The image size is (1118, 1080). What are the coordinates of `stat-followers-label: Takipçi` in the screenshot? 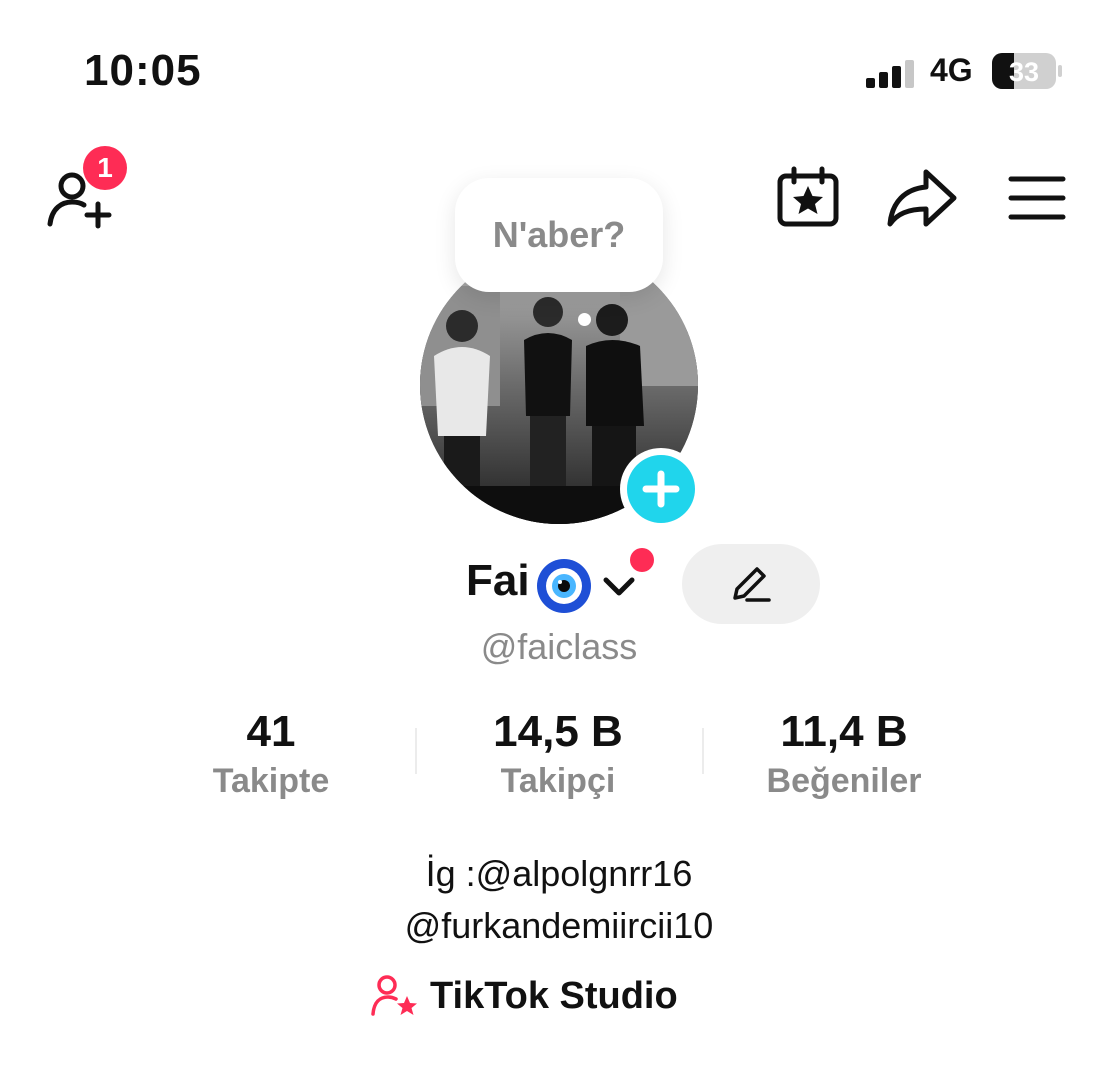 It's located at (558, 781).